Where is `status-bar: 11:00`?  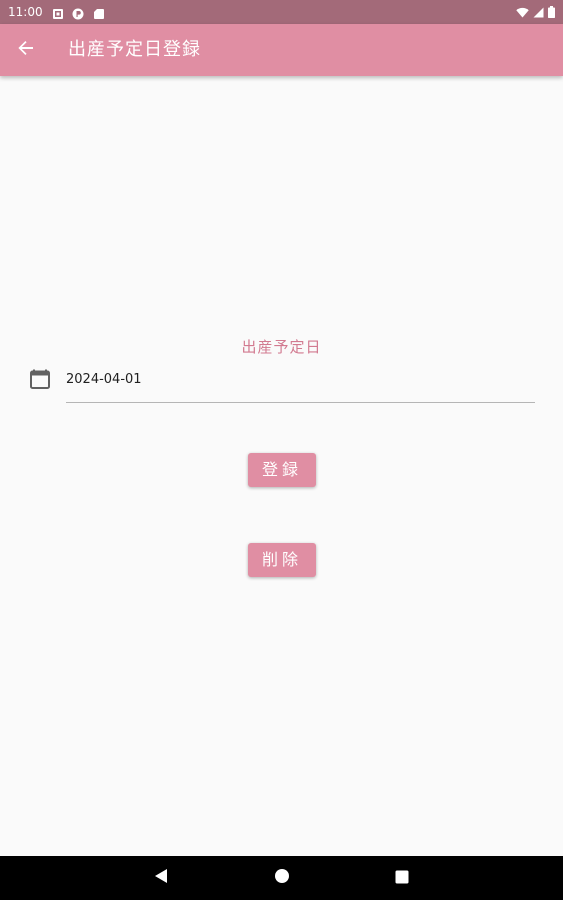
status-bar: 11:00 is located at coordinates (281, 12).